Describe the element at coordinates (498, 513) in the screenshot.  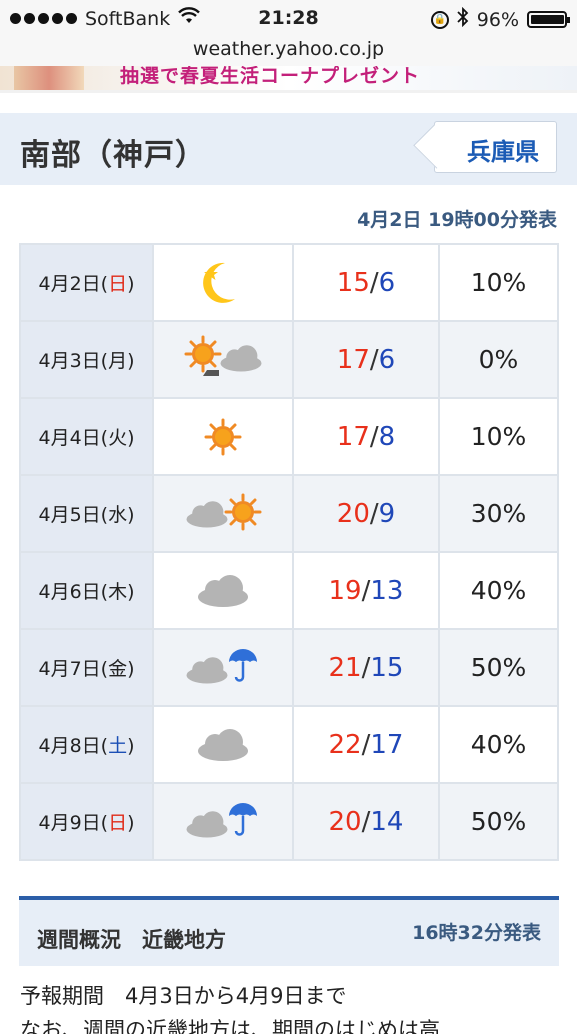
I see `precip-probability: 30%` at that location.